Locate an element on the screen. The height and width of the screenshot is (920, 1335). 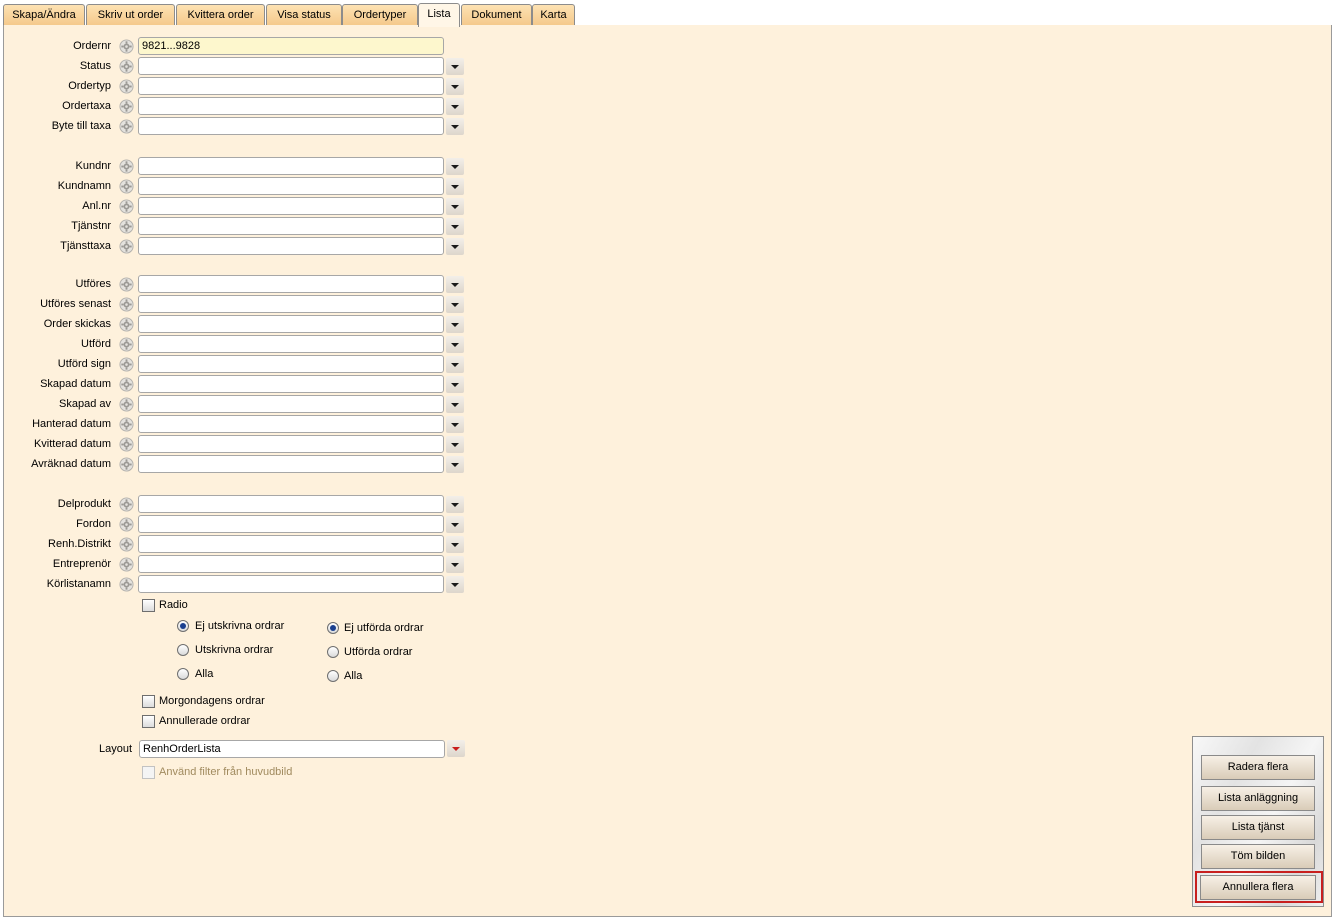
utford-input is located at coordinates (291, 344).